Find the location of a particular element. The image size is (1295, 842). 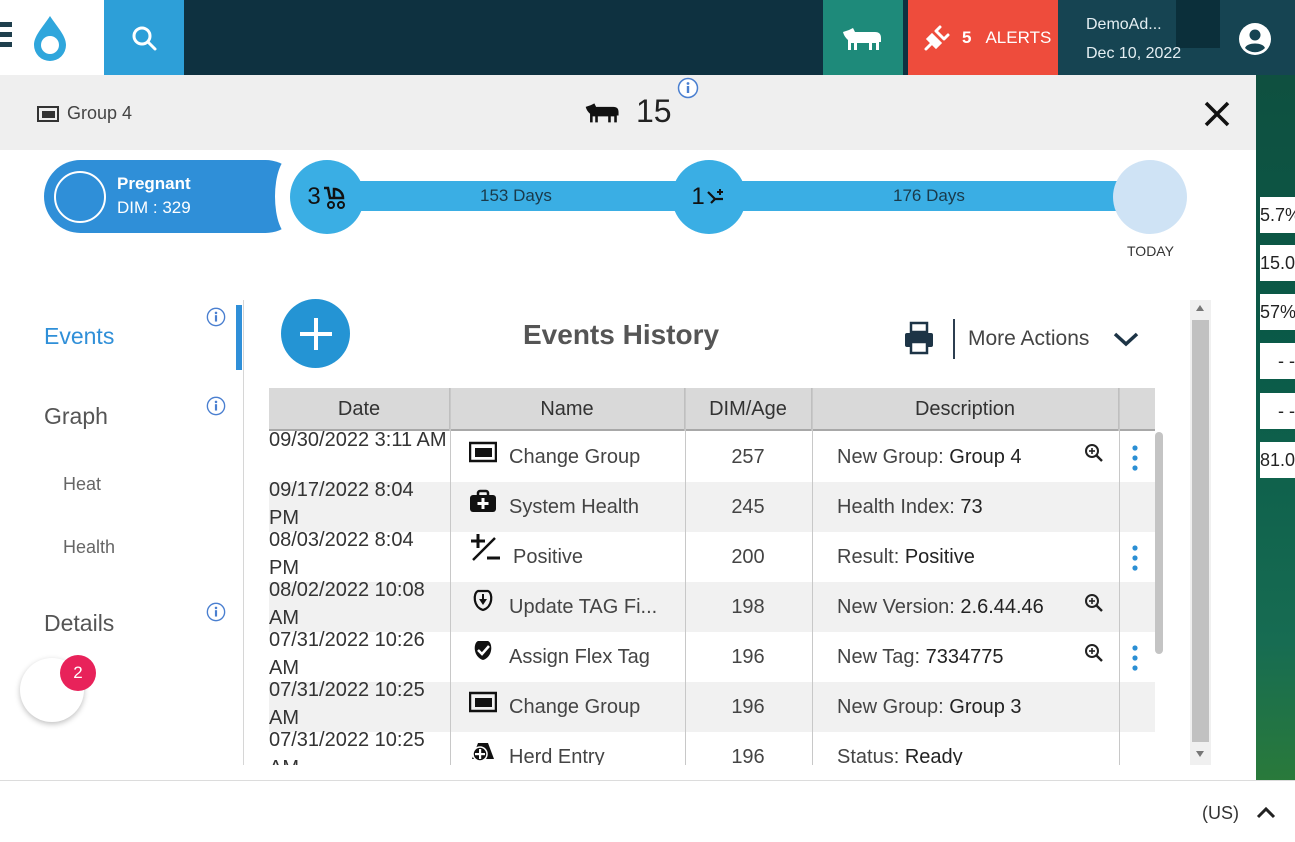

plus-icon is located at coordinates (315, 333).